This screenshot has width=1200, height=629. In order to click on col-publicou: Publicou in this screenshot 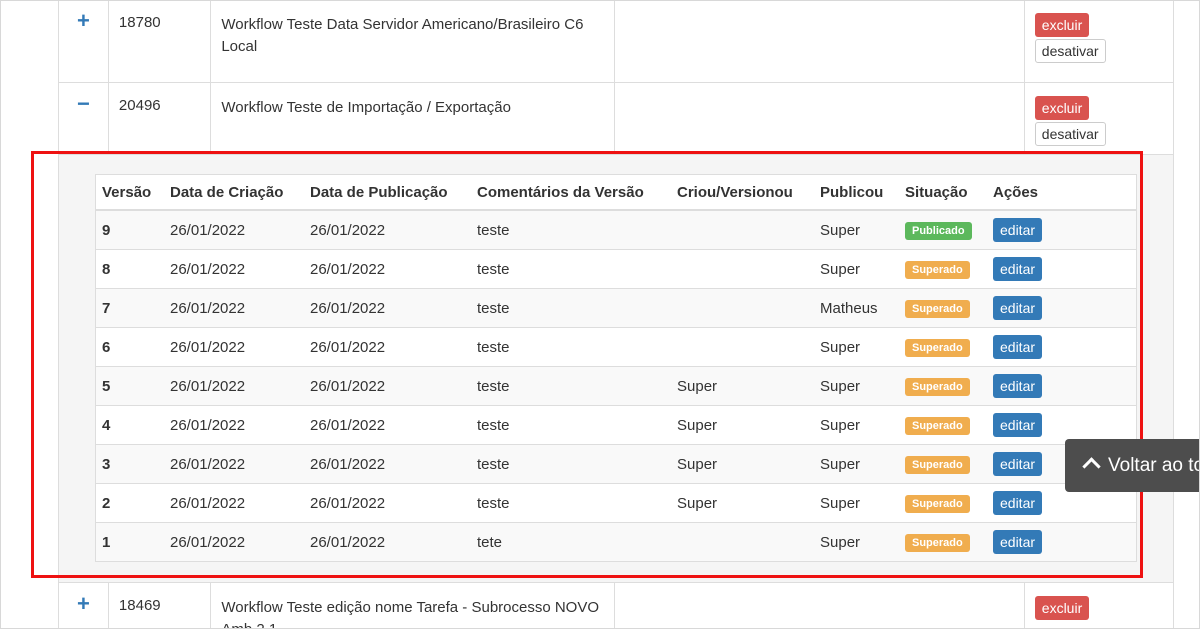, I will do `click(856, 192)`.